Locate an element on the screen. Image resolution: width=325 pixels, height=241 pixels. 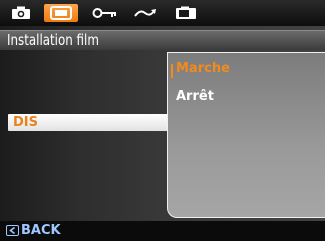
tab-camera is located at coordinates (21, 13).